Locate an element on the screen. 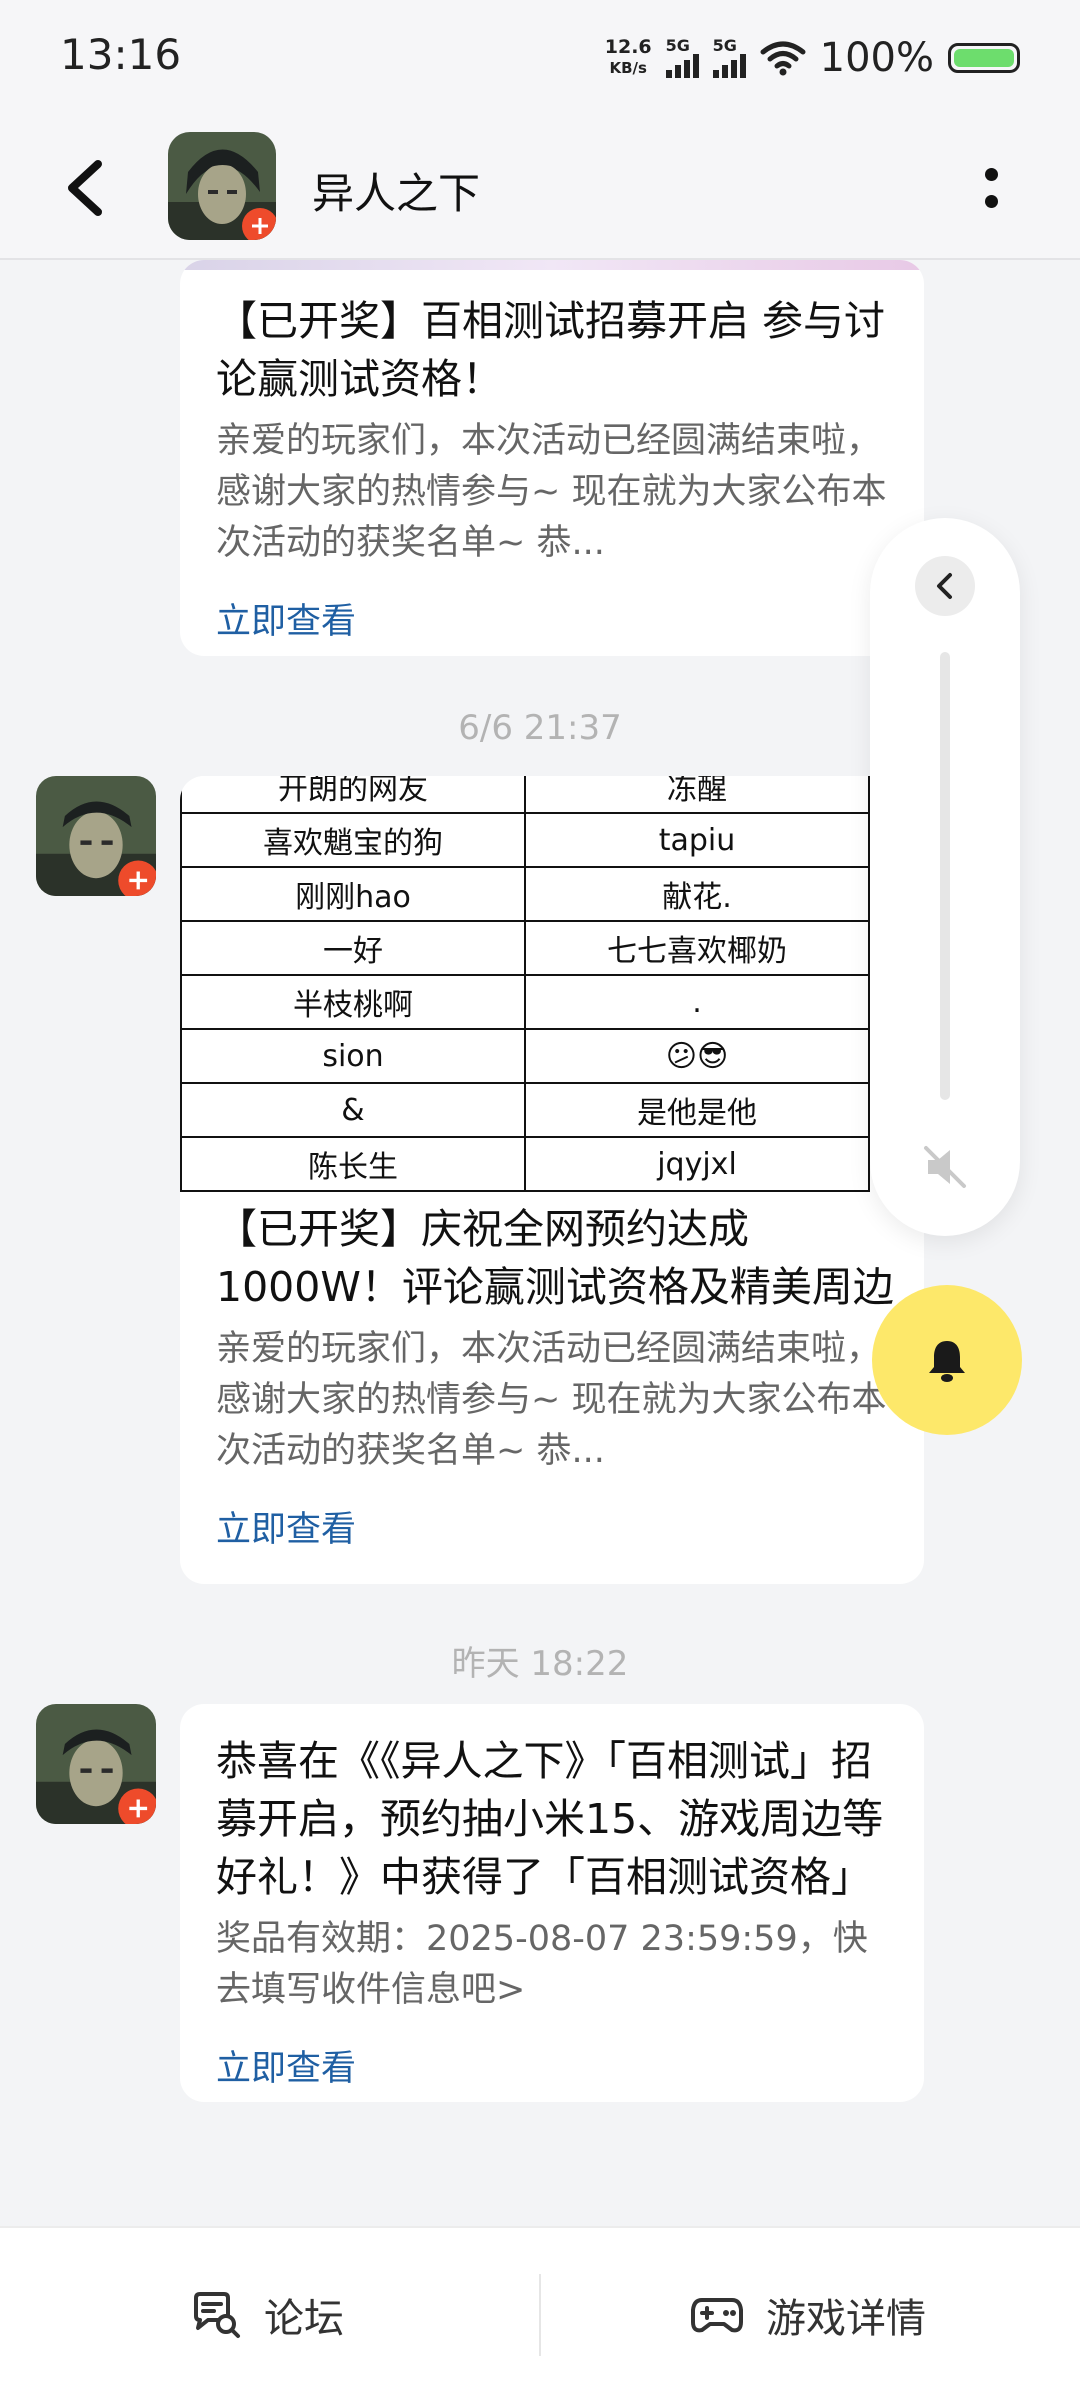  volume-mute-icon is located at coordinates (945, 1167).